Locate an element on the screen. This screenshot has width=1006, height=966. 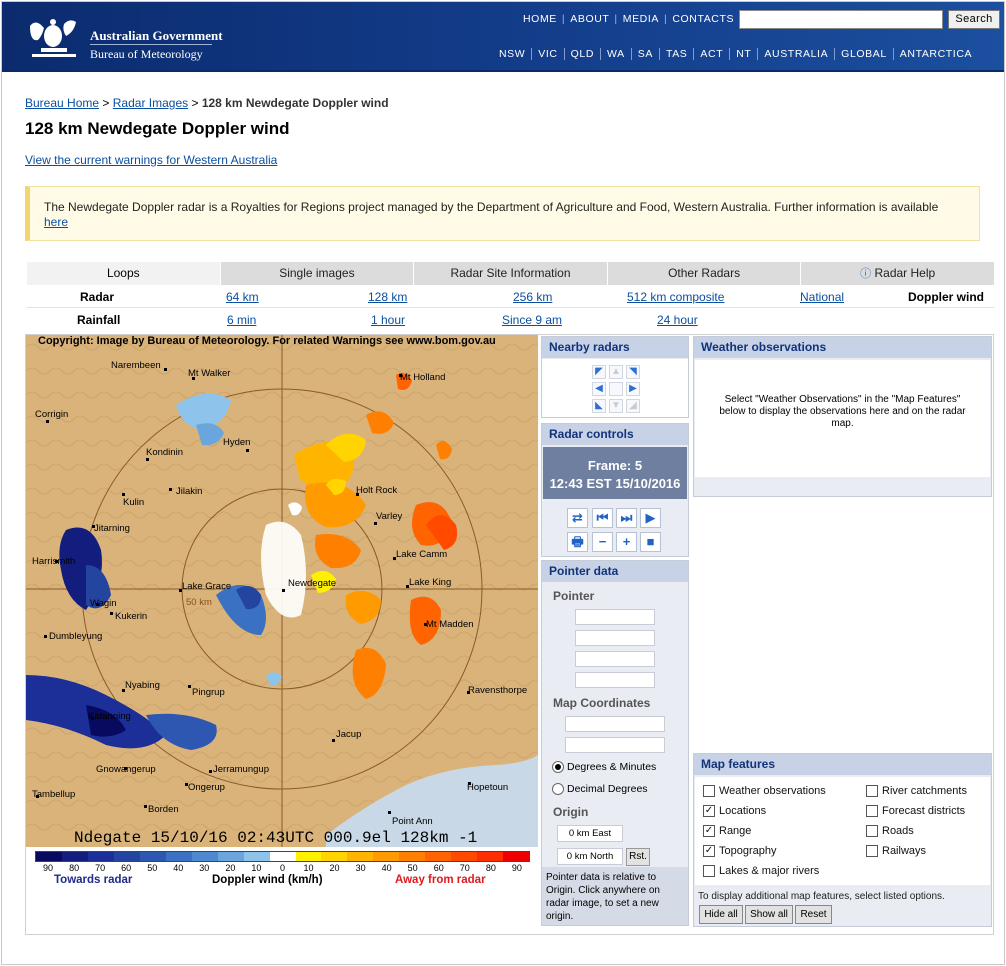
degrees-minutes-radio: Degrees & Minutes is located at coordinates (604, 767).